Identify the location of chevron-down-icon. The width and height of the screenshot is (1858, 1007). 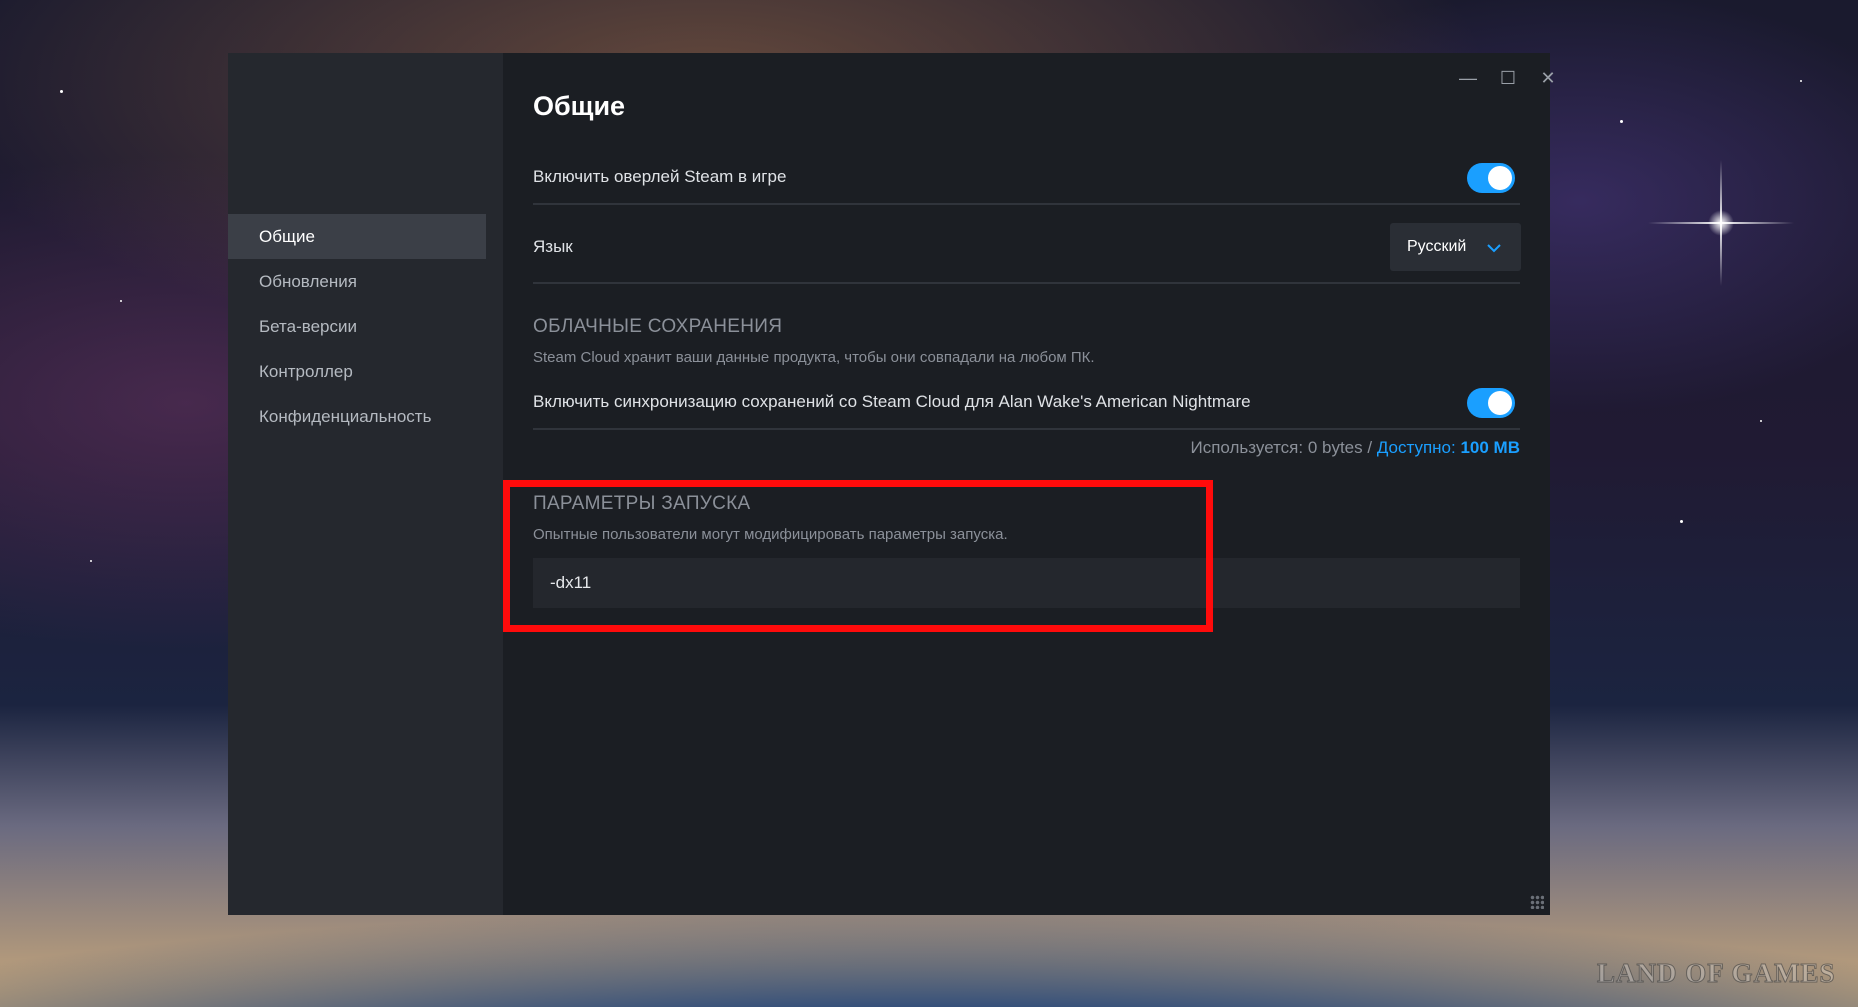
(1494, 247).